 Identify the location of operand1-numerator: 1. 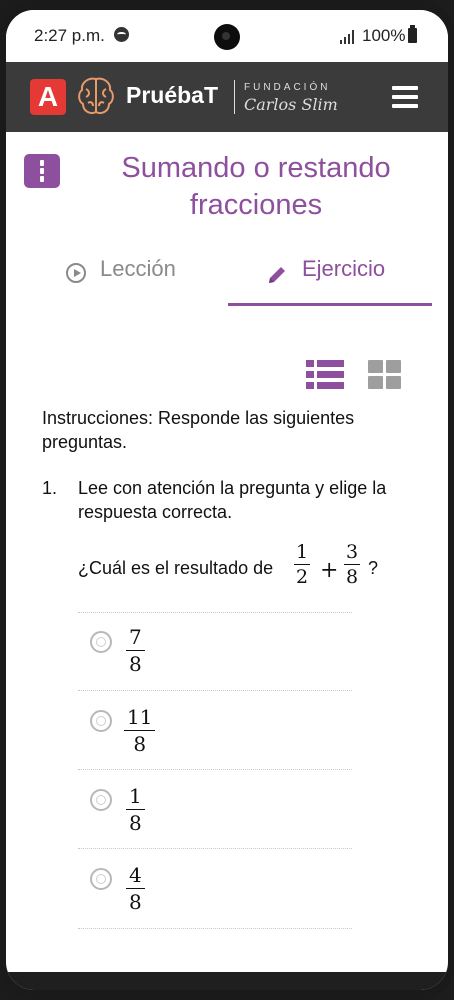
(302, 553).